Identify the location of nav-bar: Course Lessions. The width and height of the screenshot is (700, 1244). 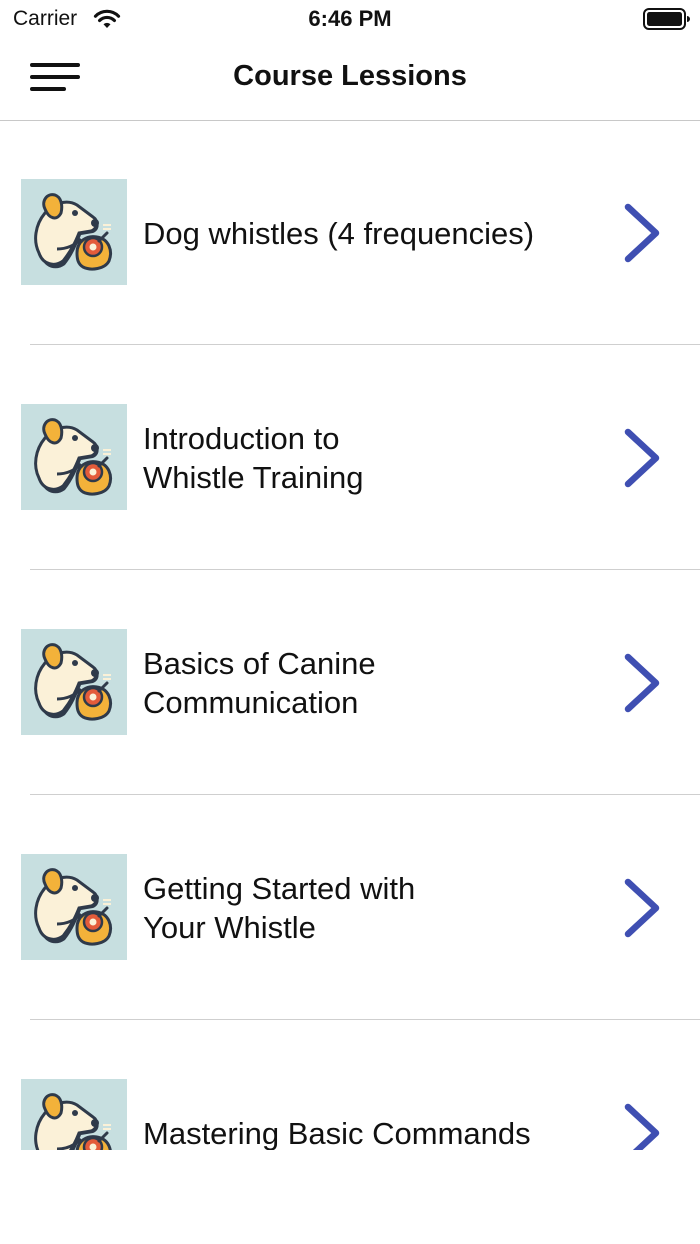
(350, 80).